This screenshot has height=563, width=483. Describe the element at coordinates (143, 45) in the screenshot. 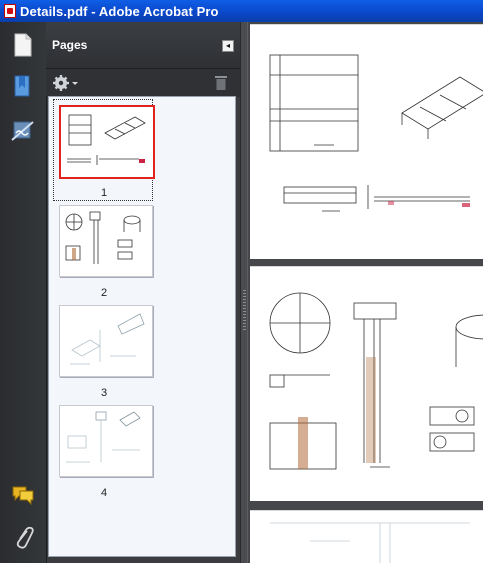

I see `pages-panel-header: Pages ◂` at that location.